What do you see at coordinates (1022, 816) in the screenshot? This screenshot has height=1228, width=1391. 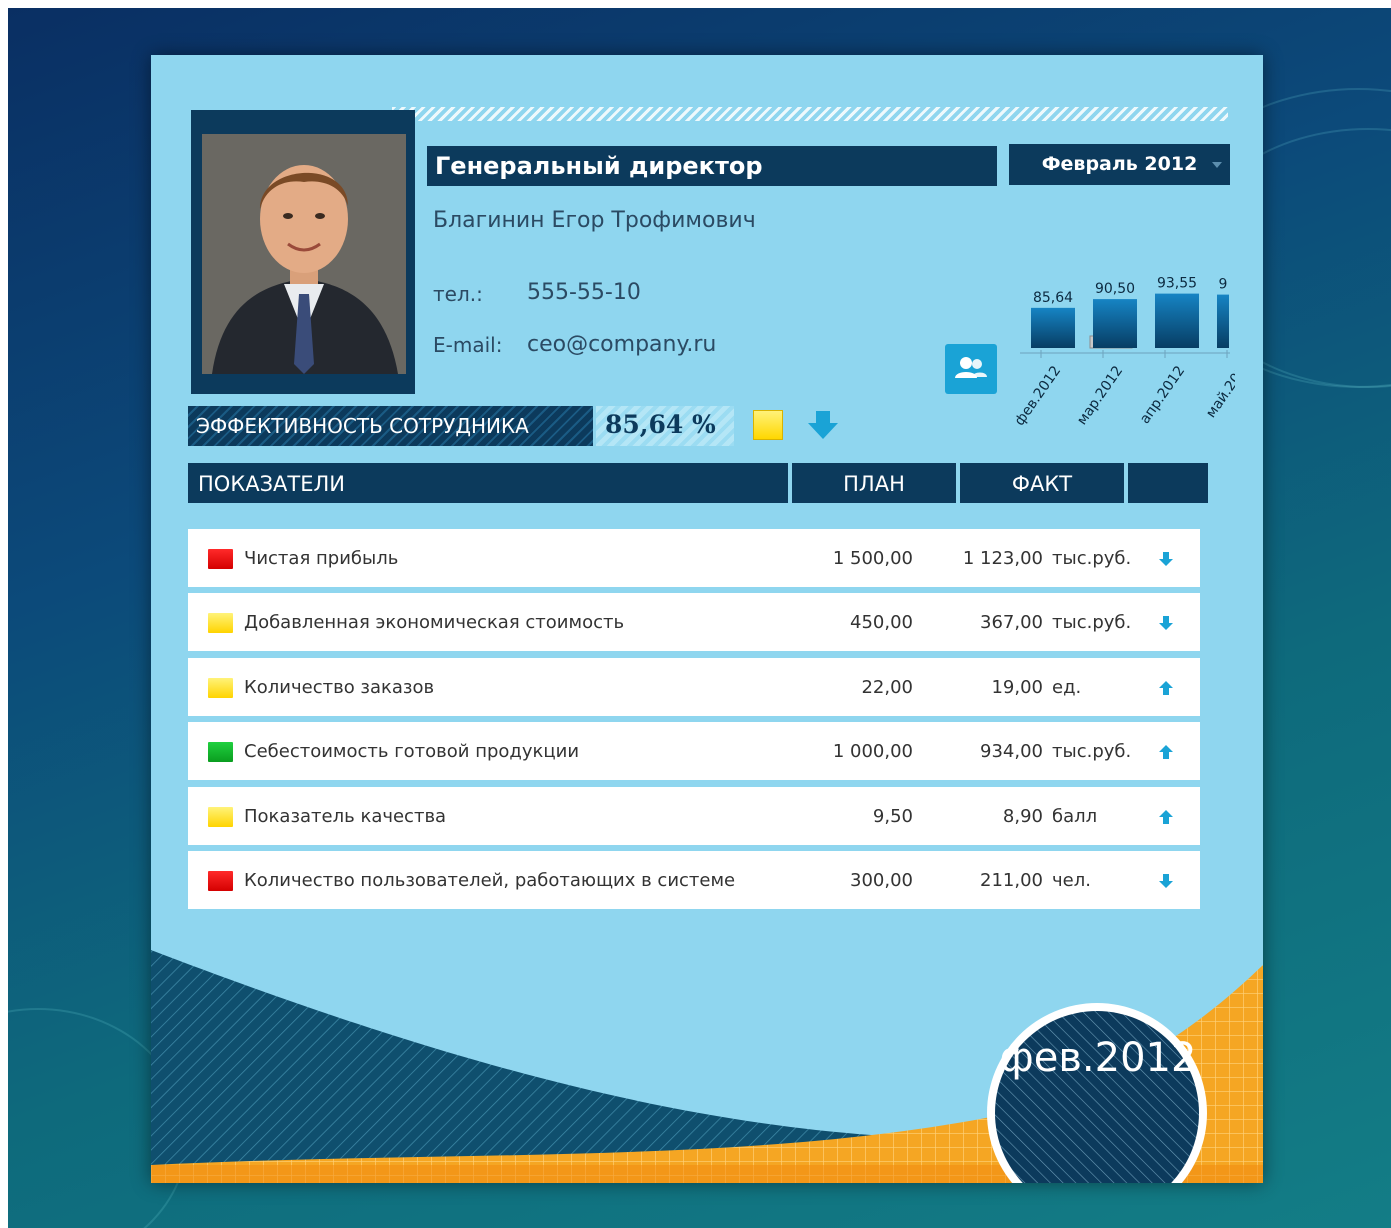 I see `fact-value: 8,90` at bounding box center [1022, 816].